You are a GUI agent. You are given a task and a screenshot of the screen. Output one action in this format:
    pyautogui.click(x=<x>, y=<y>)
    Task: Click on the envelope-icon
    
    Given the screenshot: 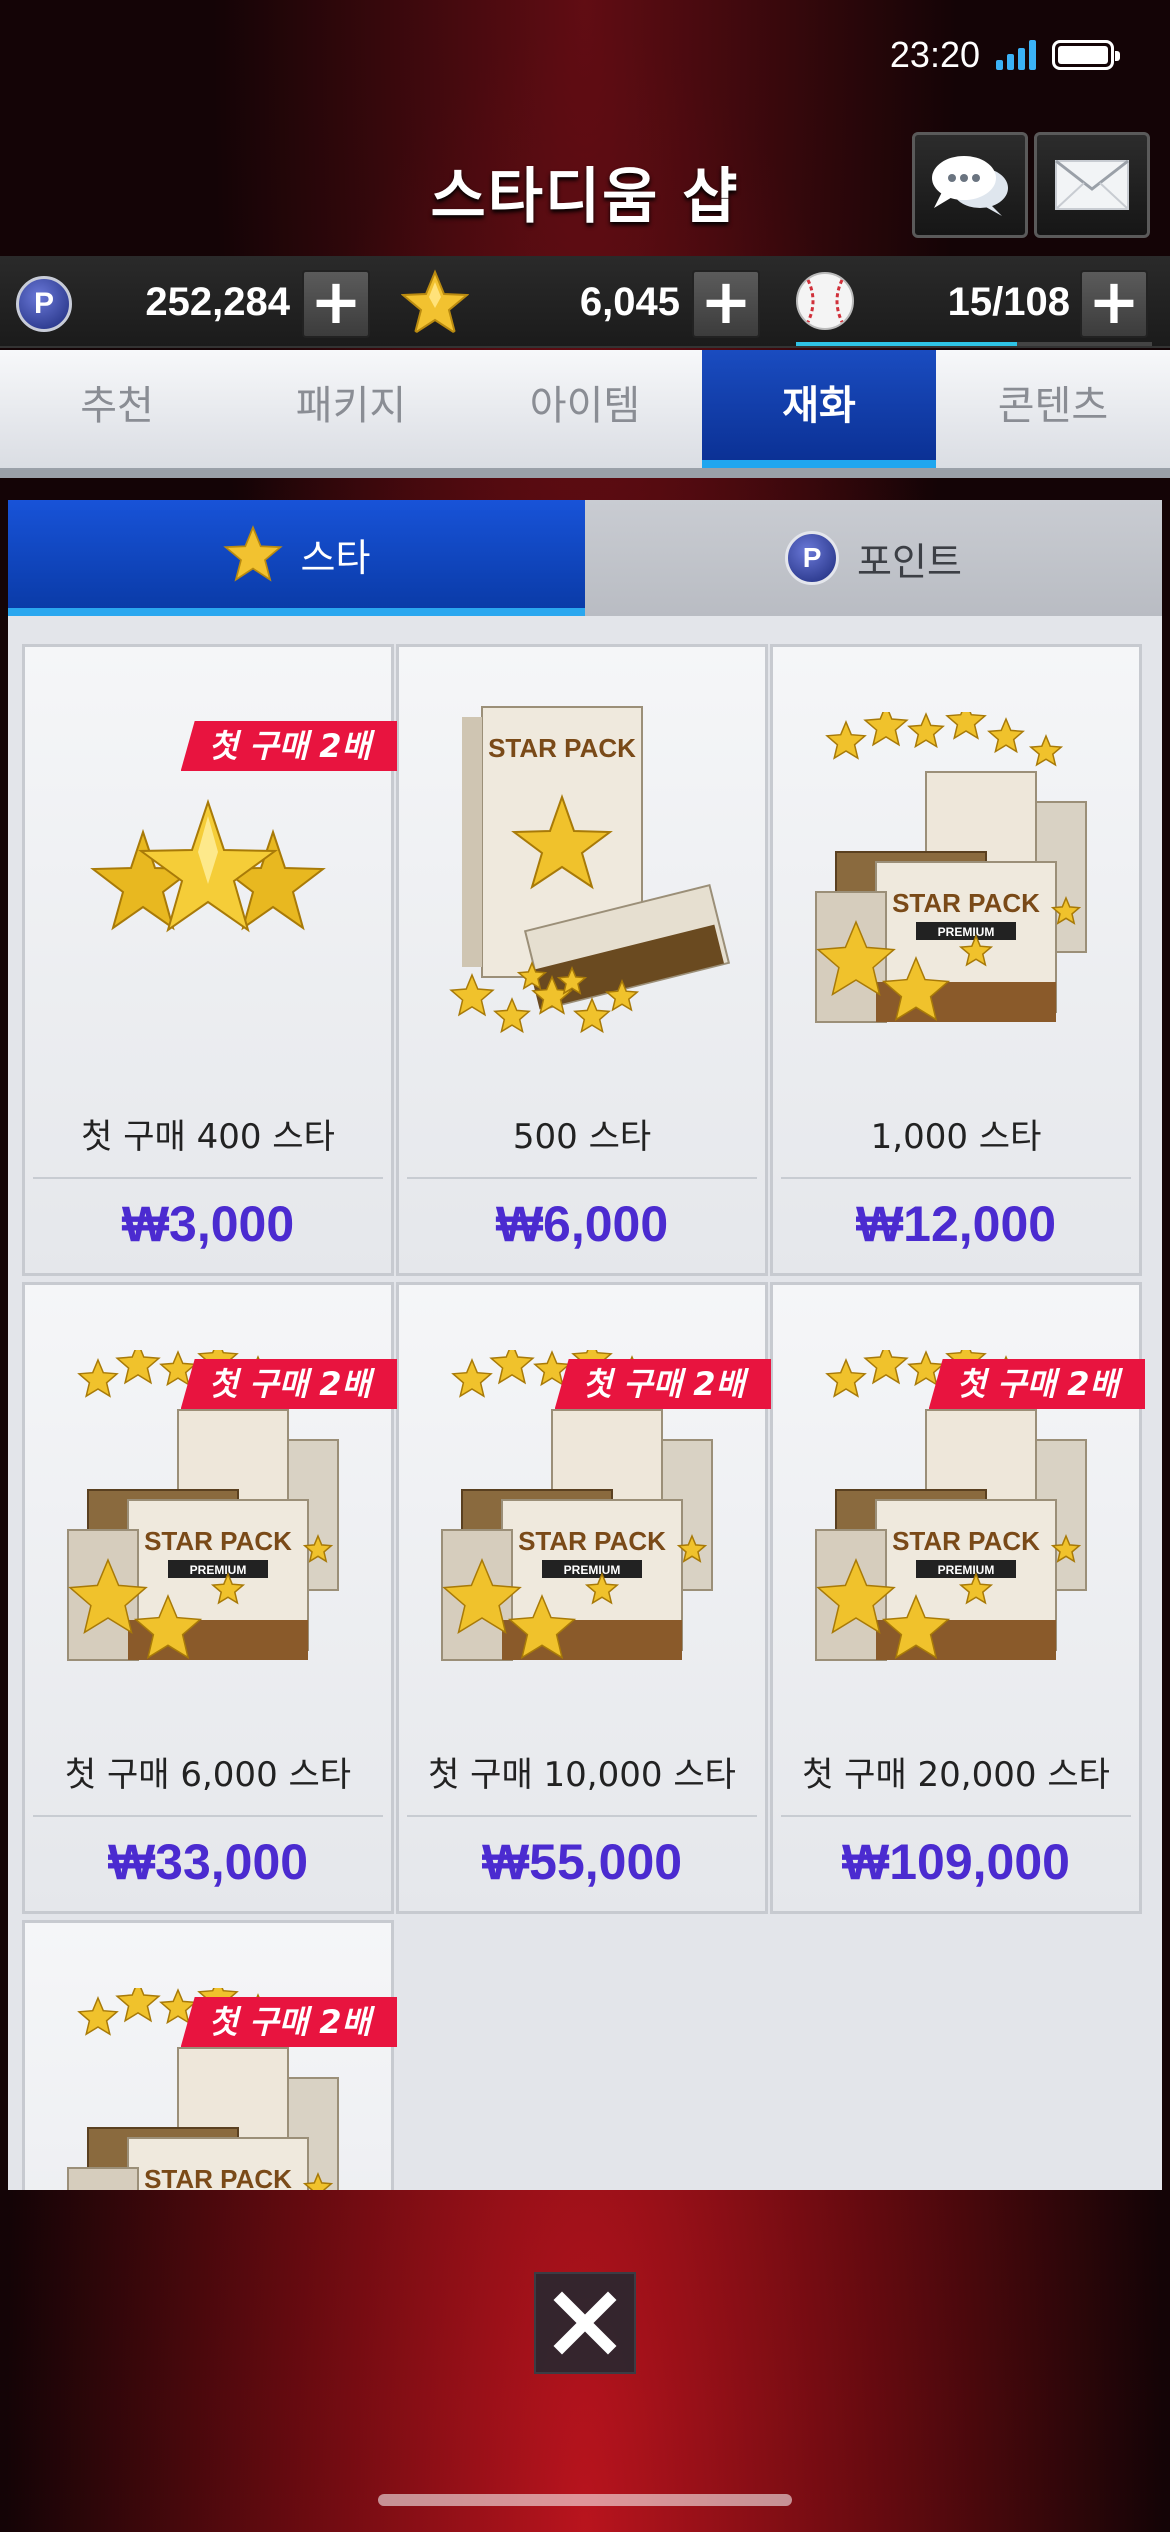 What is the action you would take?
    pyautogui.click(x=1092, y=184)
    